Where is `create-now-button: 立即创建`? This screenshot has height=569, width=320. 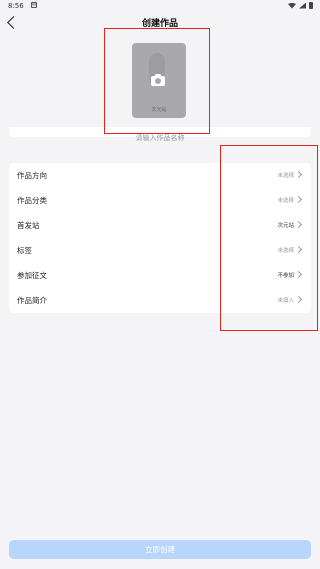 create-now-button: 立即创建 is located at coordinates (160, 549).